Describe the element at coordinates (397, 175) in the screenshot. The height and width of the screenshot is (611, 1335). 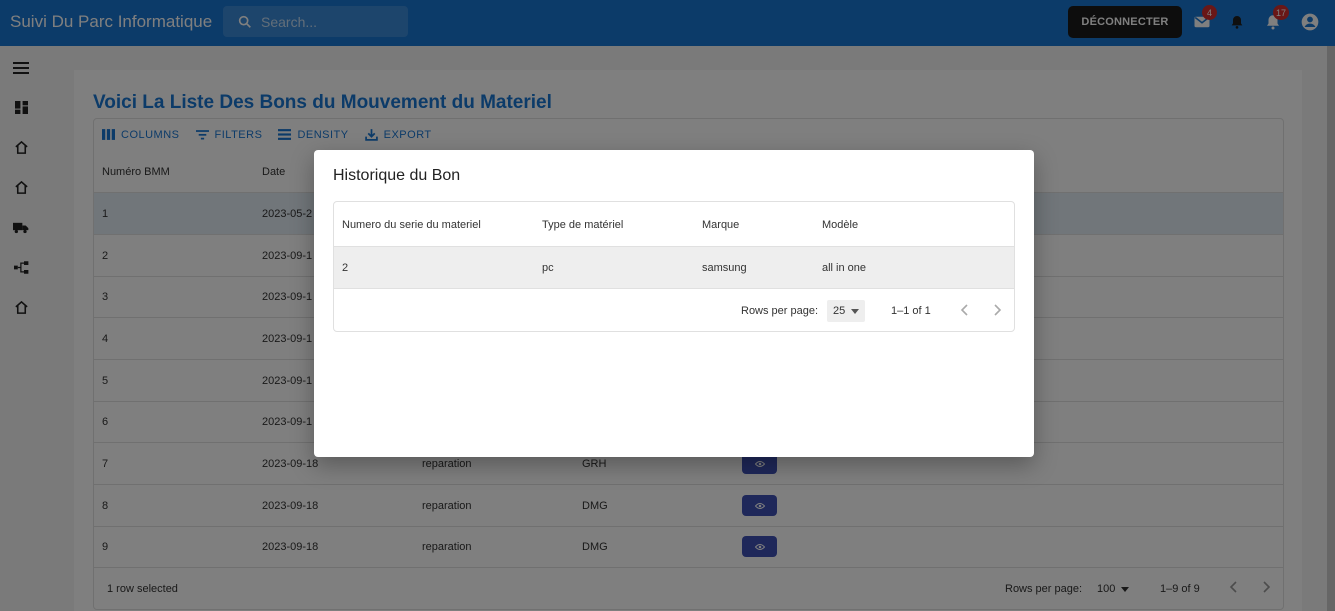
I see `modal-title: Historique du Bon` at that location.